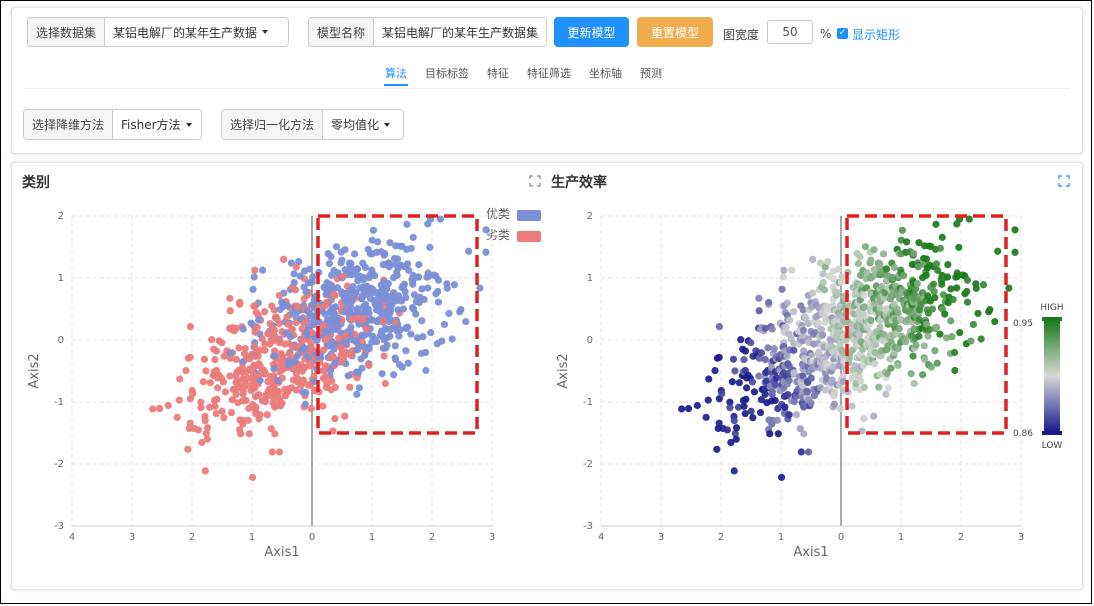 This screenshot has height=606, width=1094. I want to click on normalize-method-select: 选择归一化方法 零均值化, so click(312, 124).